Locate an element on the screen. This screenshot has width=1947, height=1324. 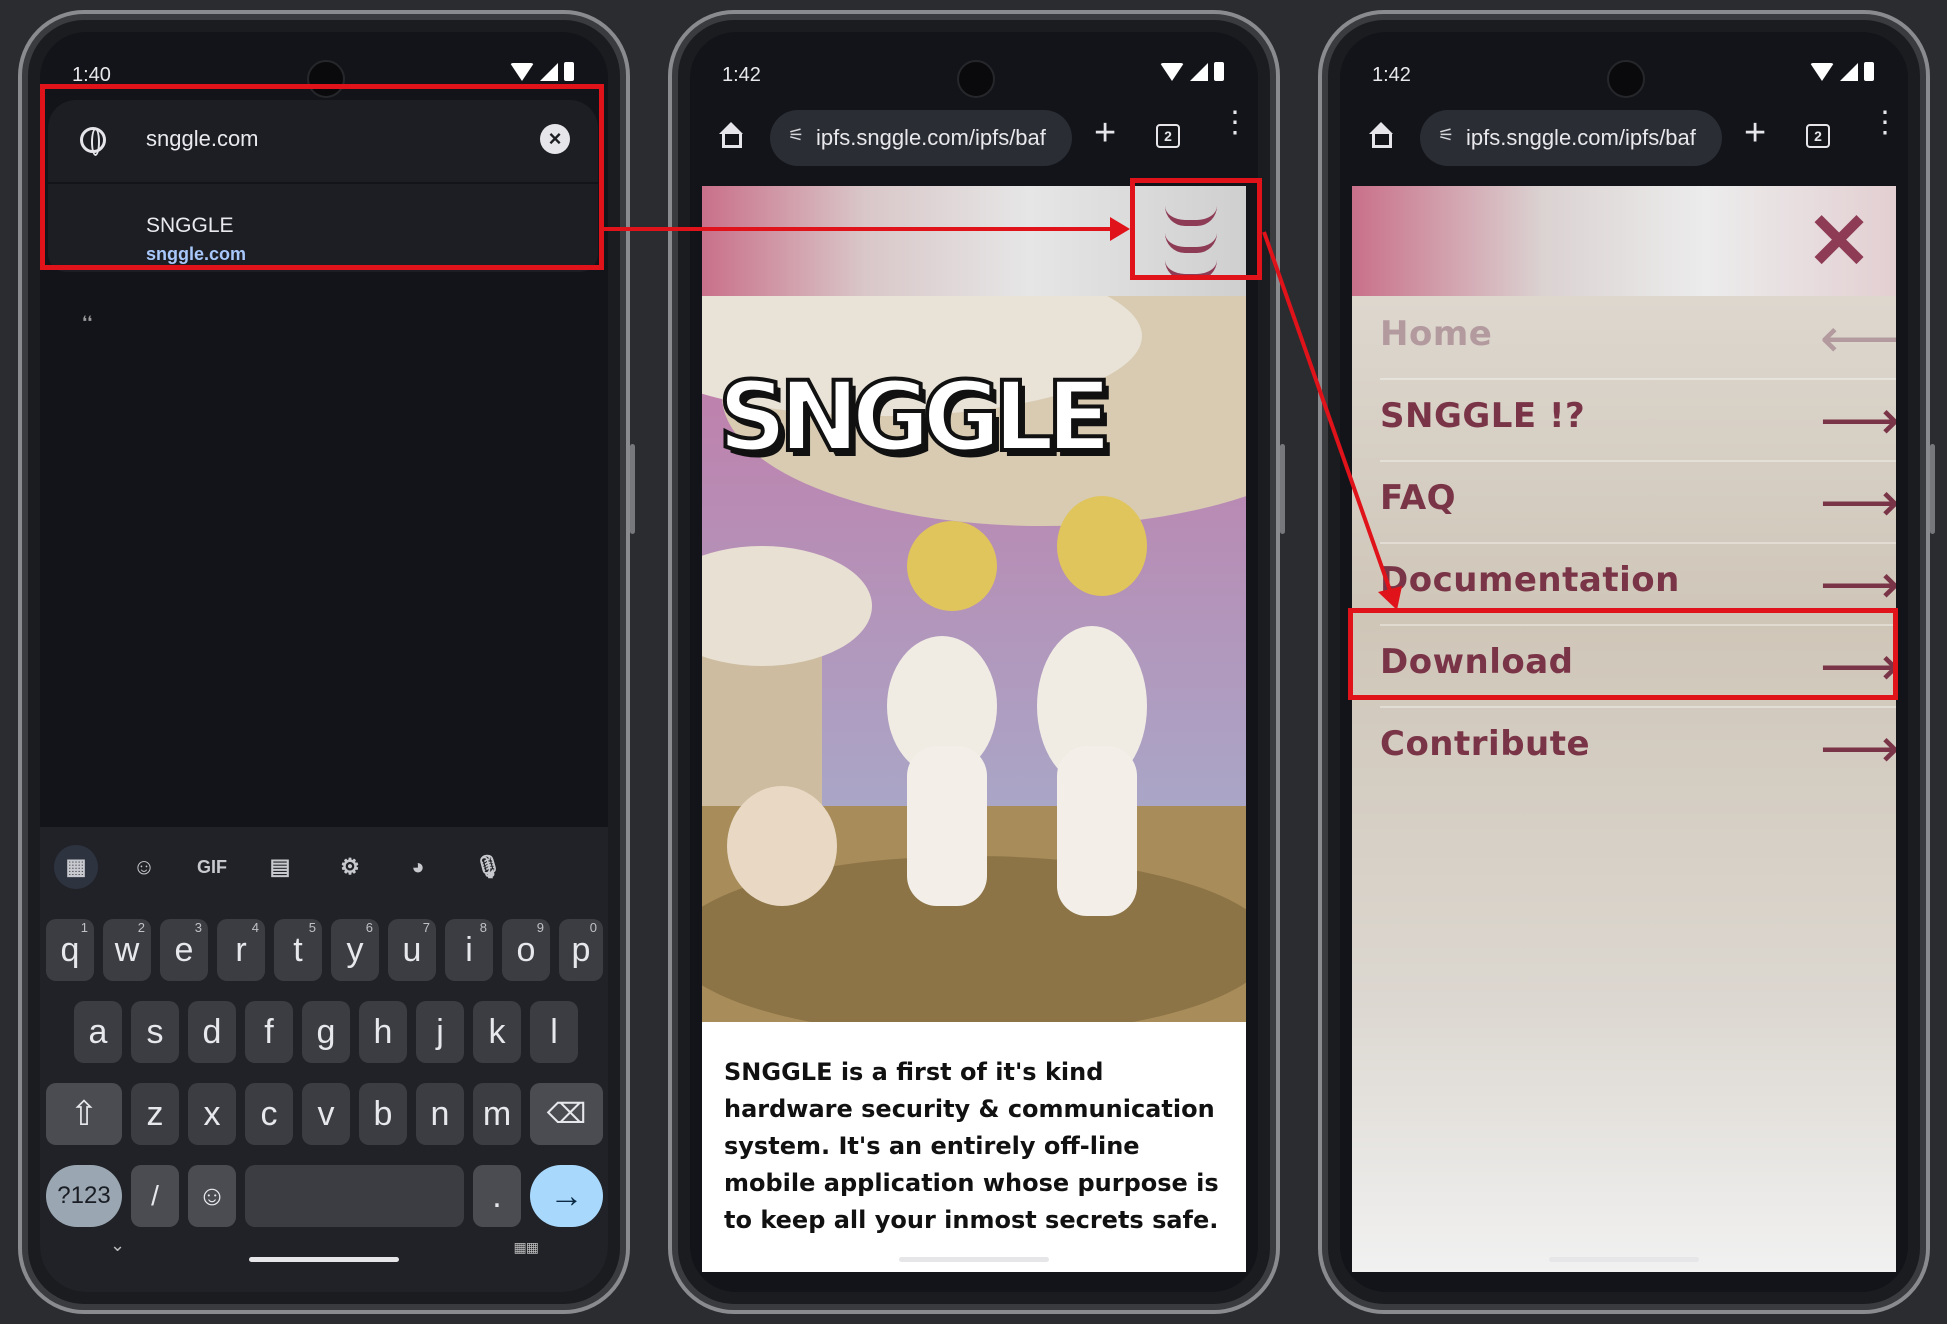
clipboard-icon: ▤ is located at coordinates (280, 867).